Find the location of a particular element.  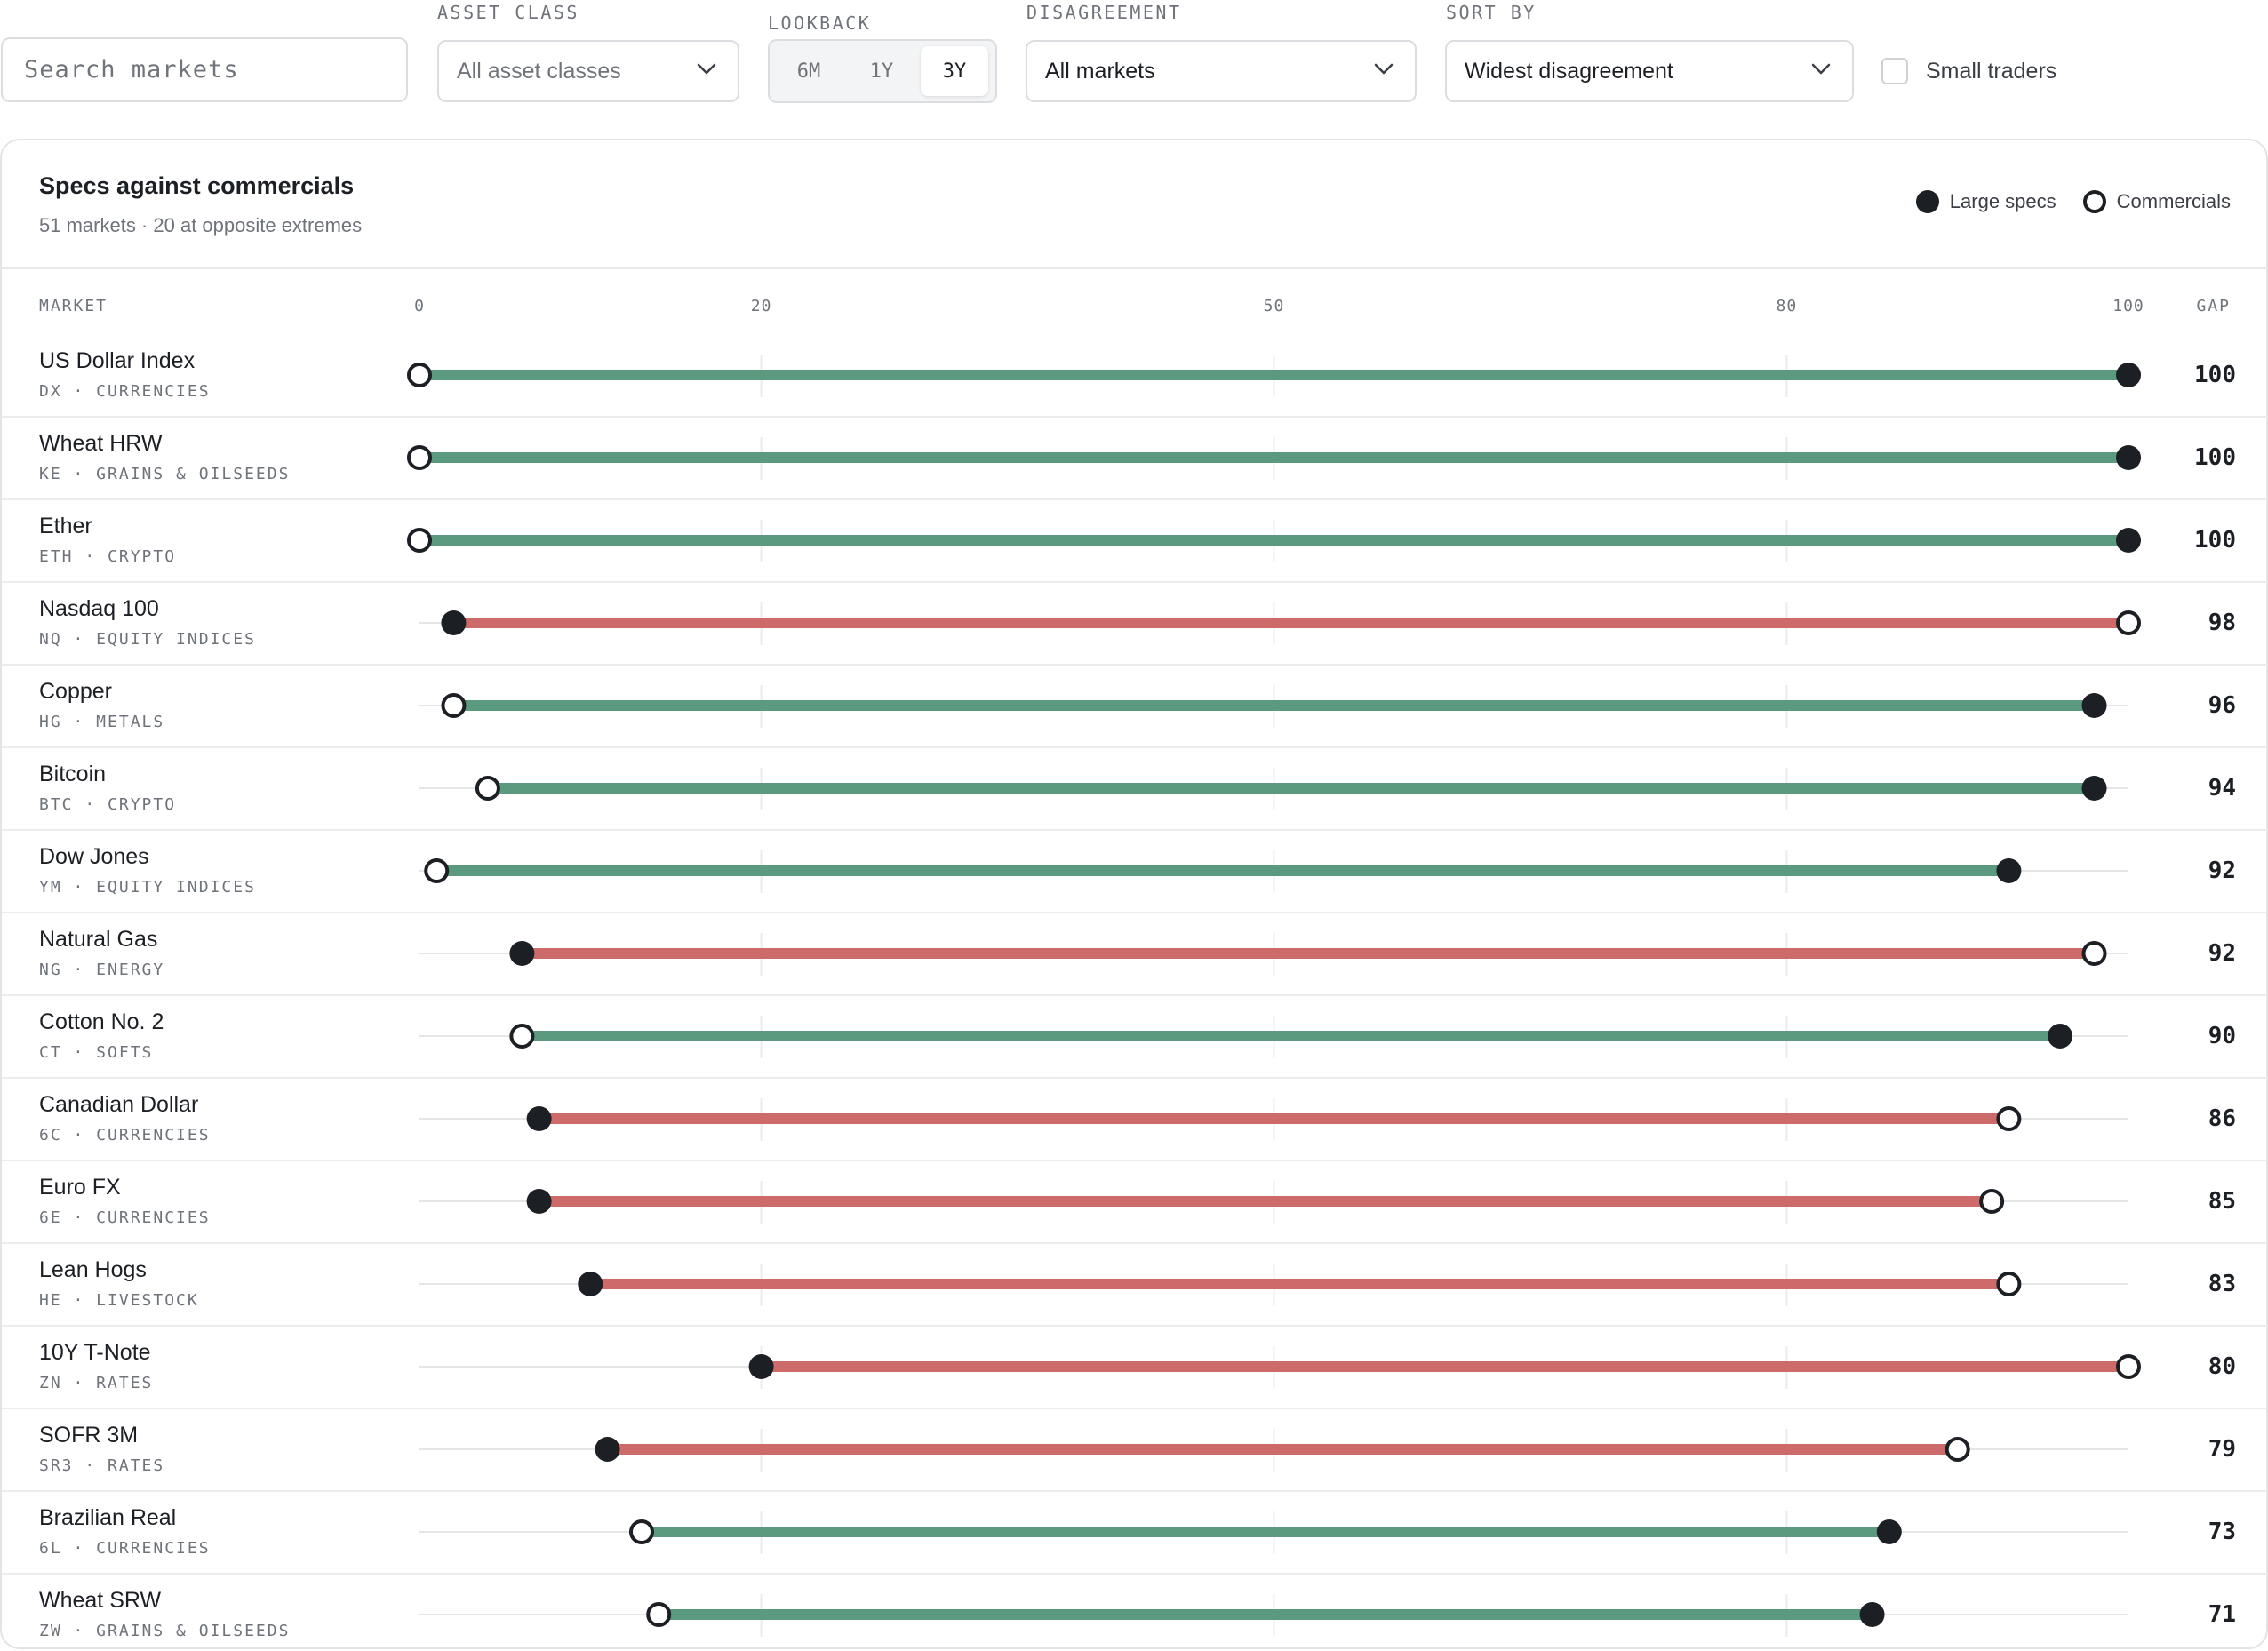

table-row: Natural Gas NG · ENERGY 92 is located at coordinates (1135, 955).